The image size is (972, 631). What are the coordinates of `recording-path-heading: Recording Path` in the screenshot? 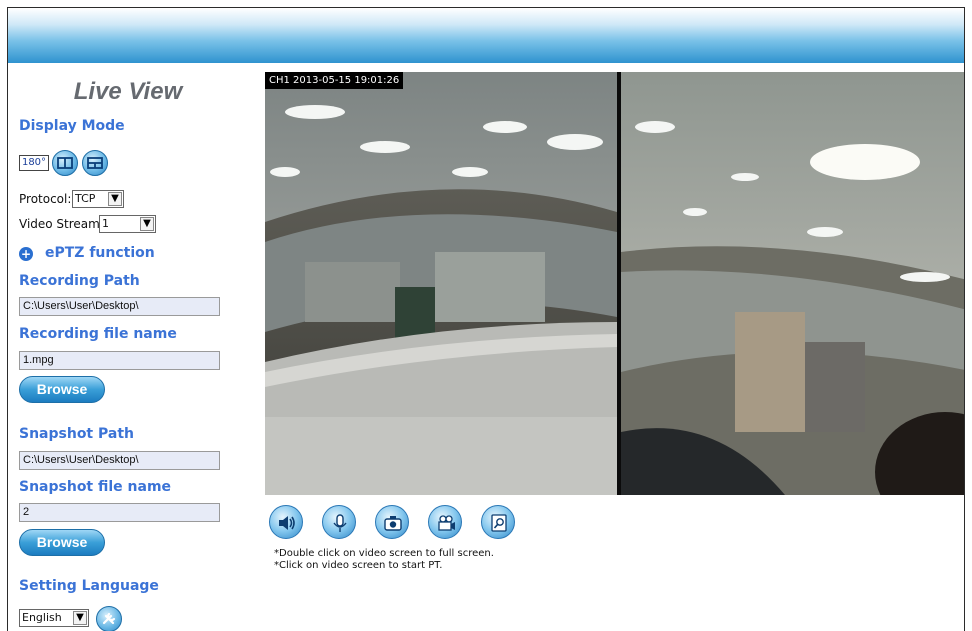 It's located at (79, 281).